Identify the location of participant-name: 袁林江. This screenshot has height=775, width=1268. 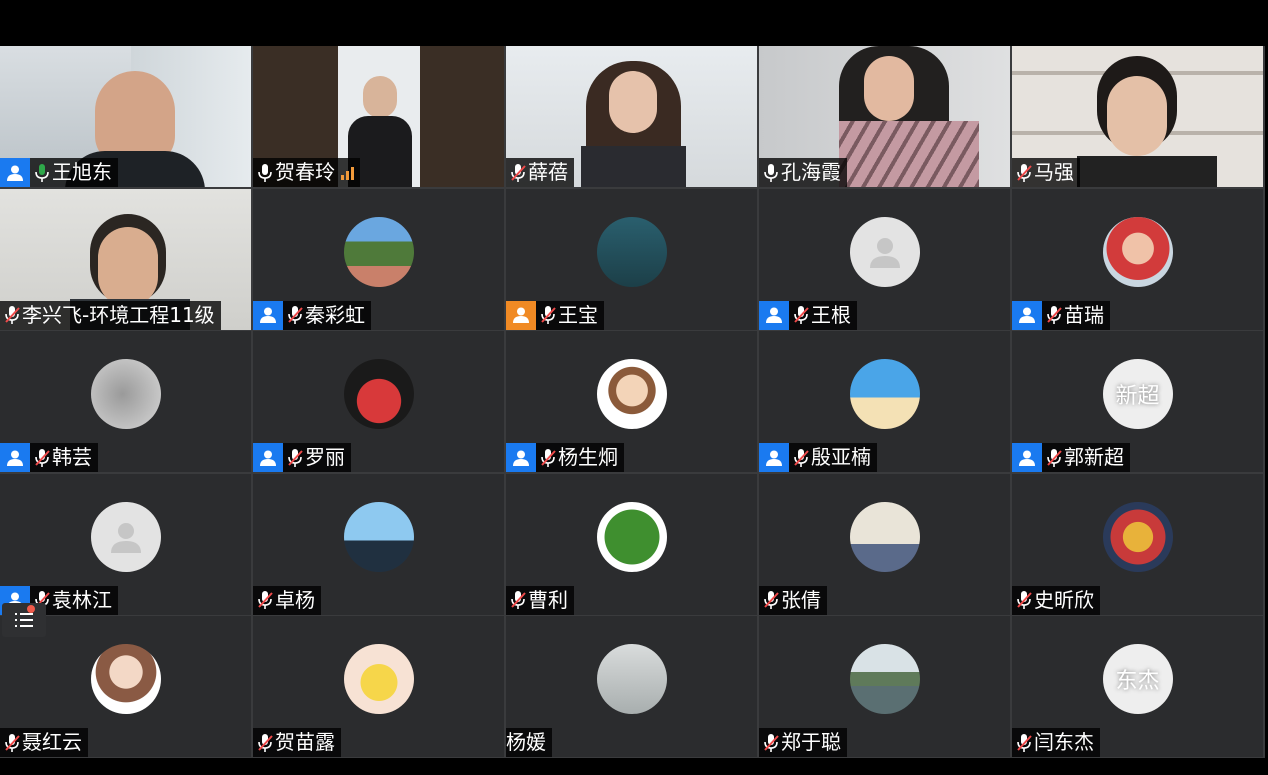
(82, 599).